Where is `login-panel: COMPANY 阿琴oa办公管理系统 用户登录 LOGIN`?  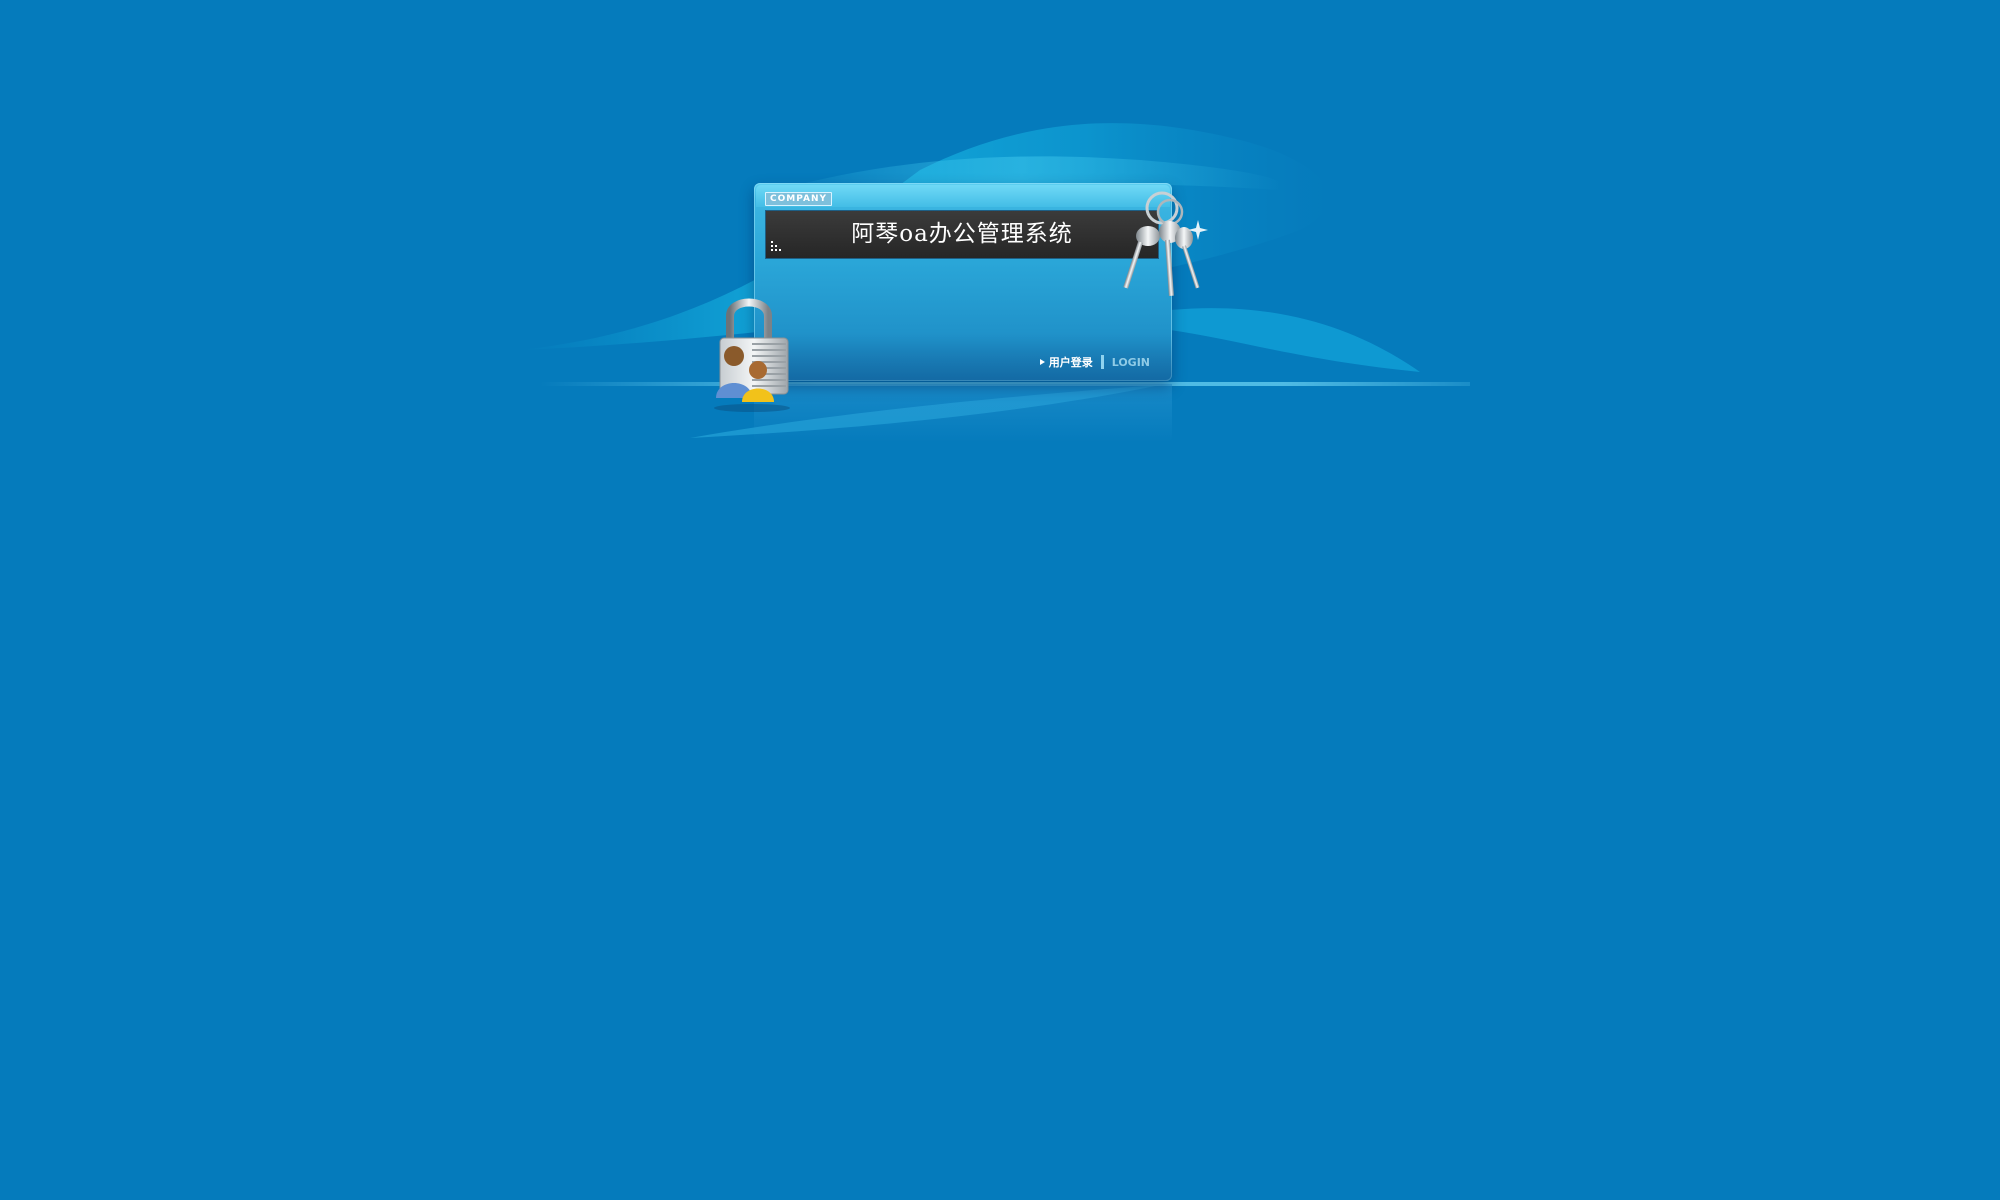 login-panel: COMPANY 阿琴oa办公管理系统 用户登录 LOGIN is located at coordinates (963, 282).